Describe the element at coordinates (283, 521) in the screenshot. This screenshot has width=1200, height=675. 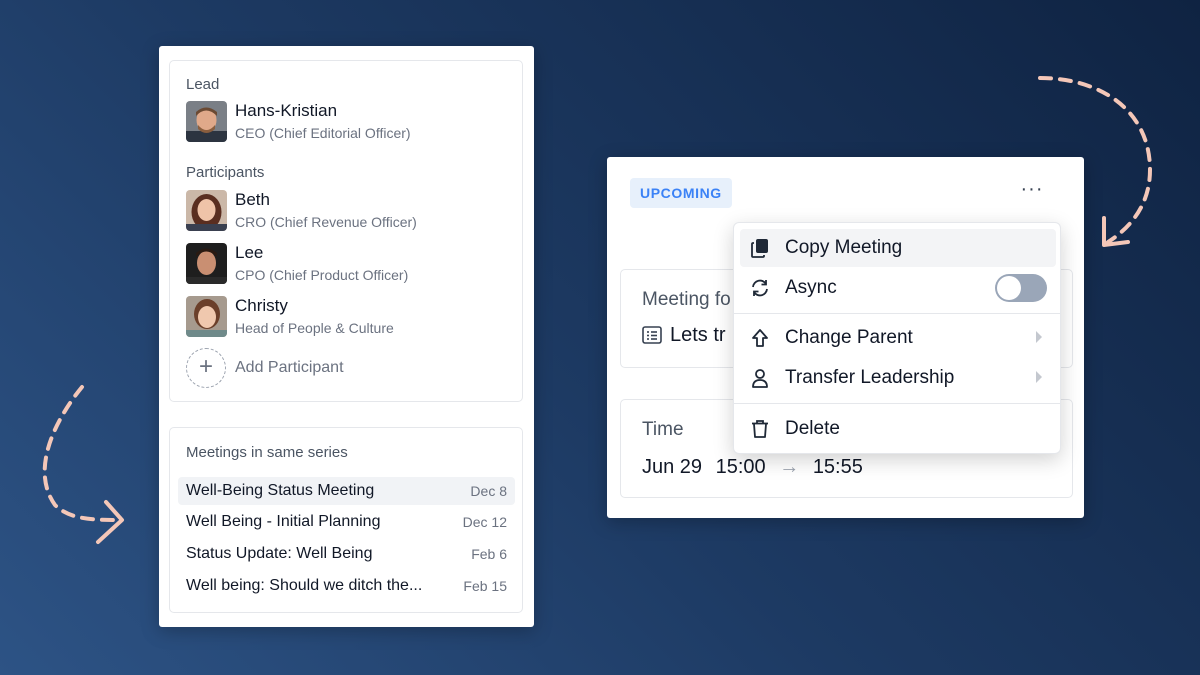
I see `series-meeting-name: Well Being - Initial Planning` at that location.